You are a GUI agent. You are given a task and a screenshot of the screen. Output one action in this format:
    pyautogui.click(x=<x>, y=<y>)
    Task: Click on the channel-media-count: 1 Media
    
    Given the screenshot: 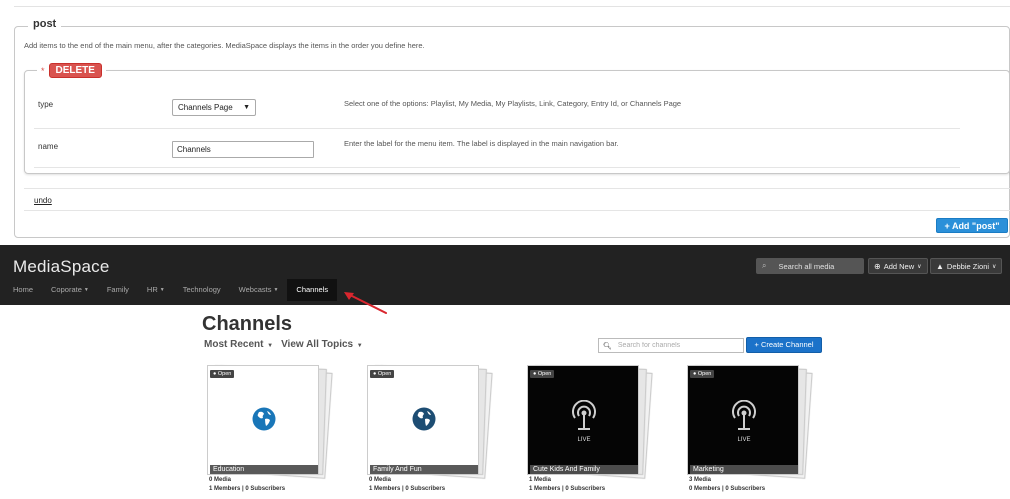 What is the action you would take?
    pyautogui.click(x=540, y=480)
    